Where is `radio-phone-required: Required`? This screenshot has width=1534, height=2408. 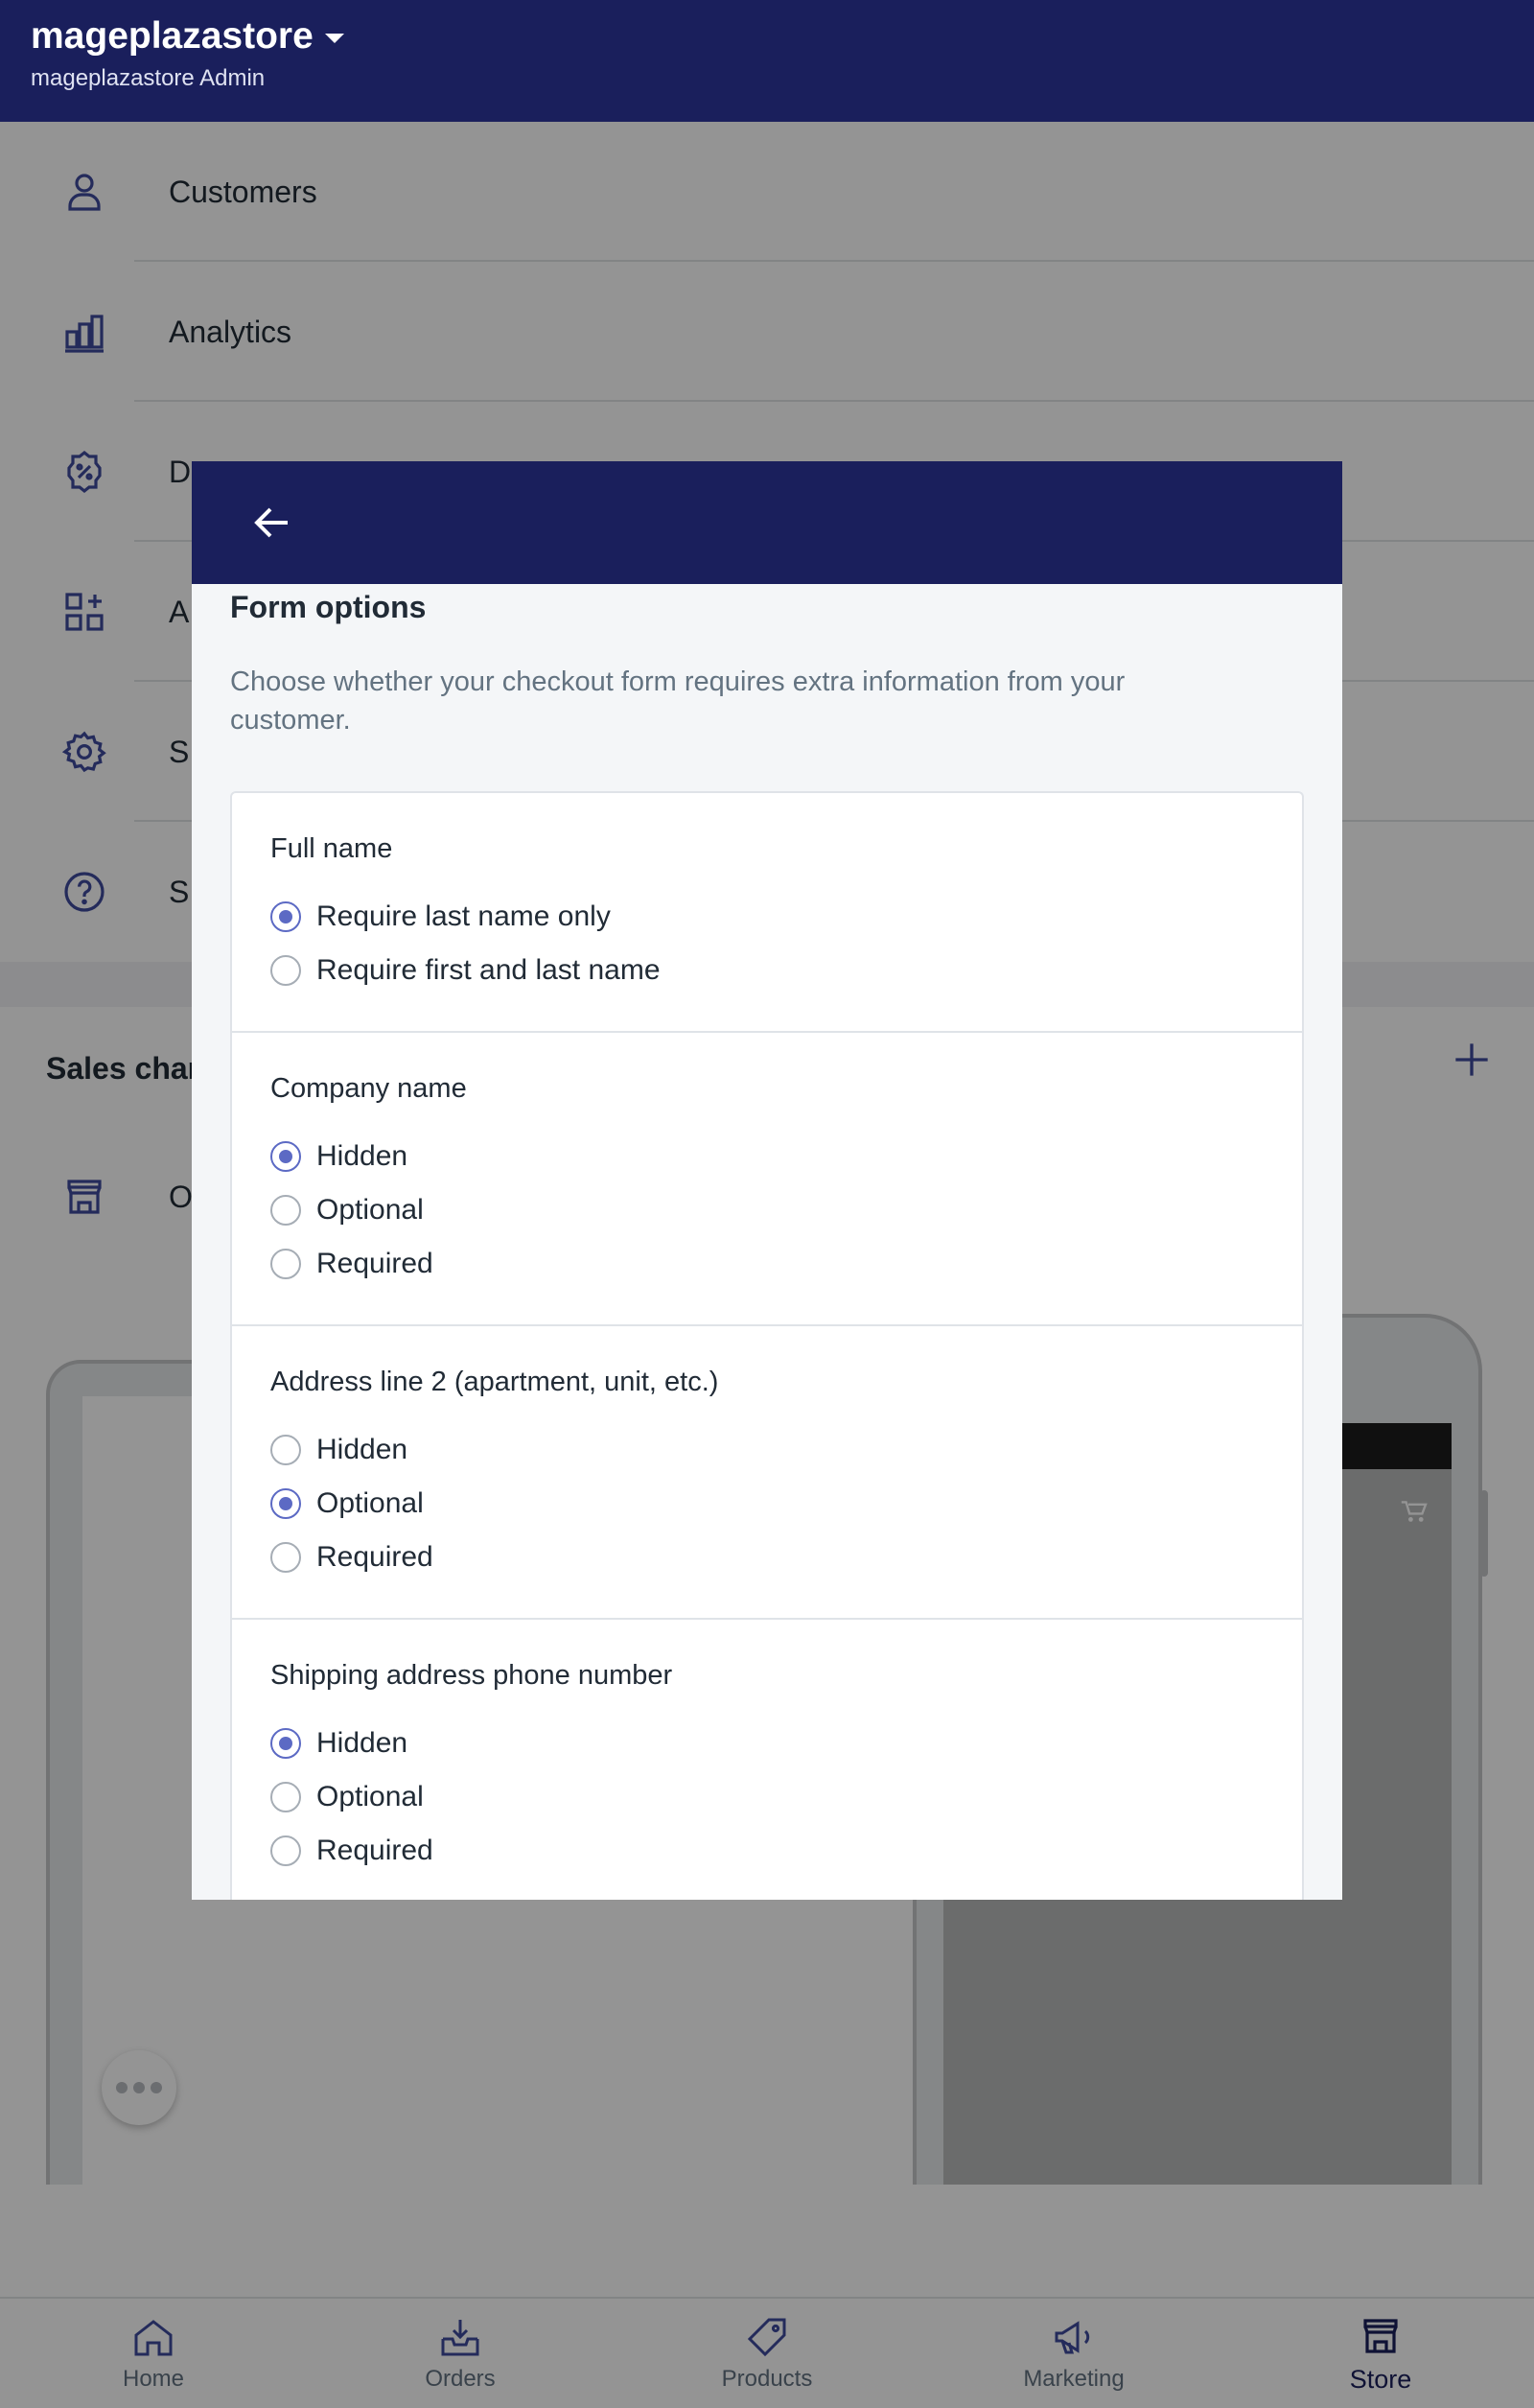
radio-phone-required: Required is located at coordinates (351, 1851).